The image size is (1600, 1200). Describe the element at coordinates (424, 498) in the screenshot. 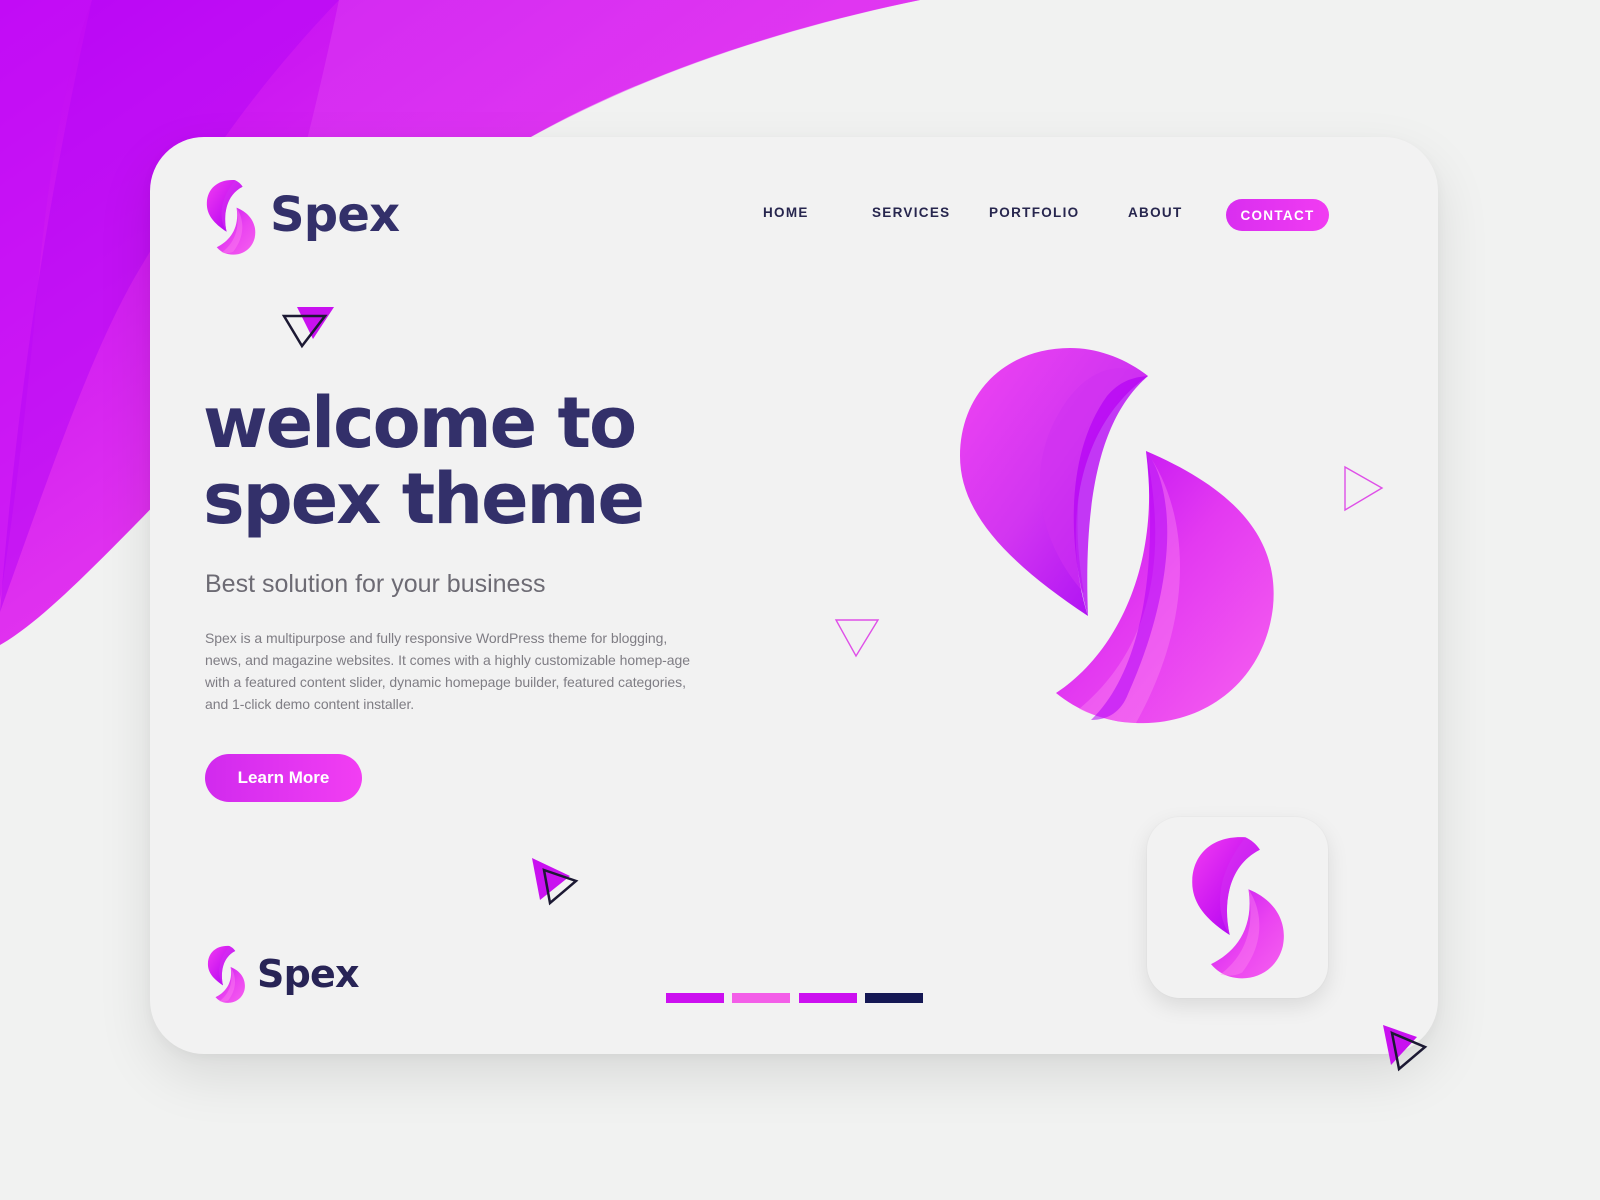

I see `hero-title-line-2: spex theme` at that location.